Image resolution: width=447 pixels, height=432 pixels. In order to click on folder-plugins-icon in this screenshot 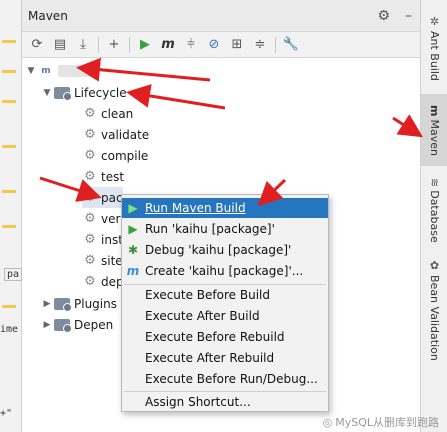, I will do `click(63, 304)`.